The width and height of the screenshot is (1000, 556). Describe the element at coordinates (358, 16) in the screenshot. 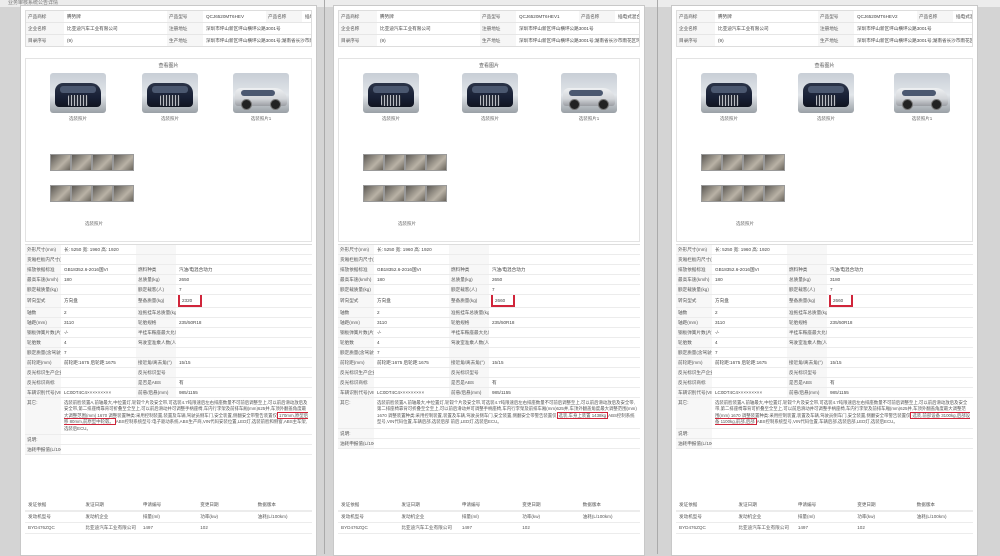

I see `info-label: 产品商标` at that location.